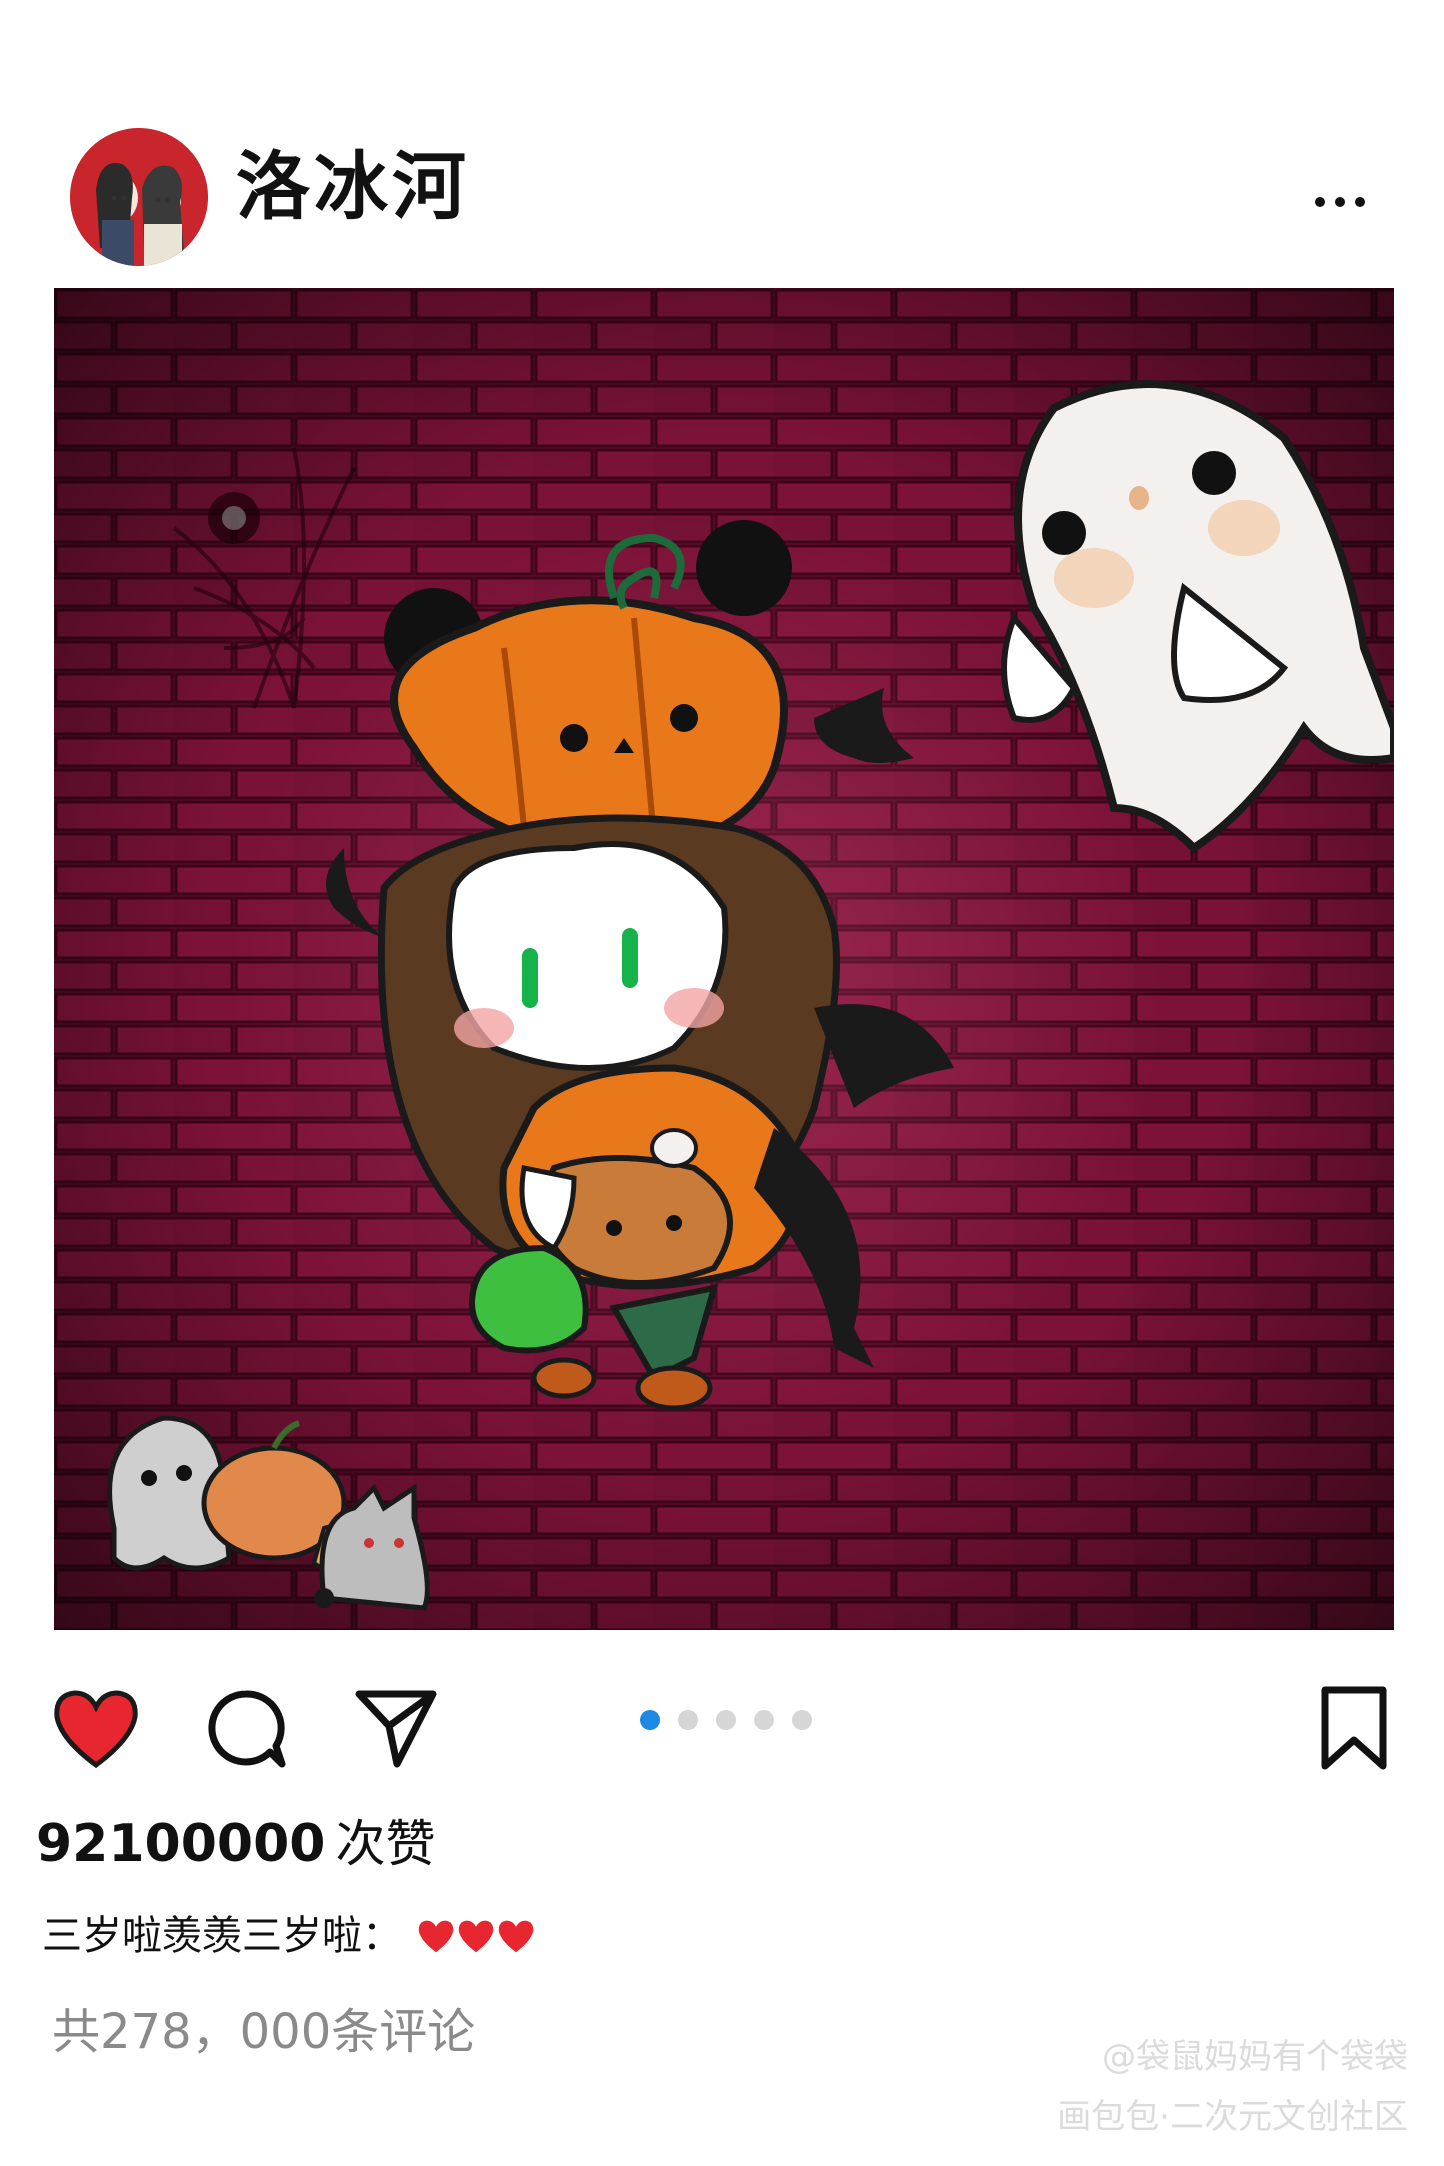  I want to click on carousel-indicator, so click(735, 1720).